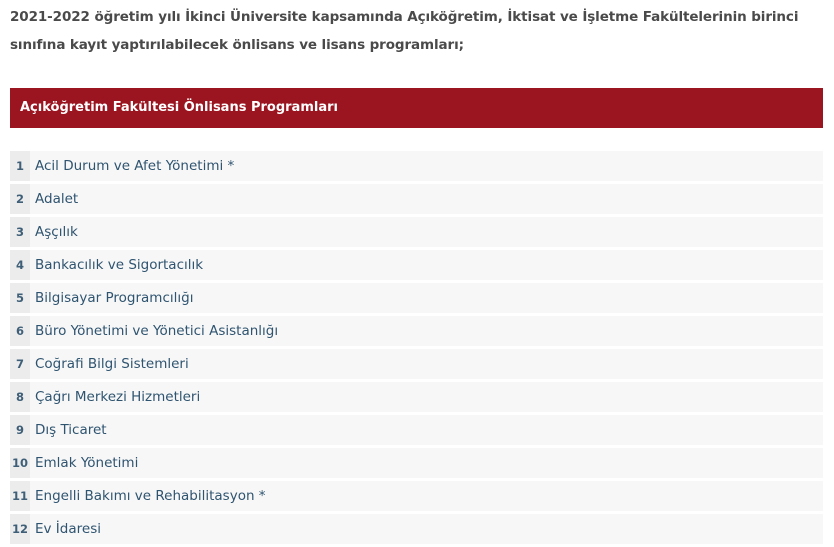 The height and width of the screenshot is (547, 834). What do you see at coordinates (416, 397) in the screenshot?
I see `program-row: 8 Çağrı Merkezi Hizmetleri` at bounding box center [416, 397].